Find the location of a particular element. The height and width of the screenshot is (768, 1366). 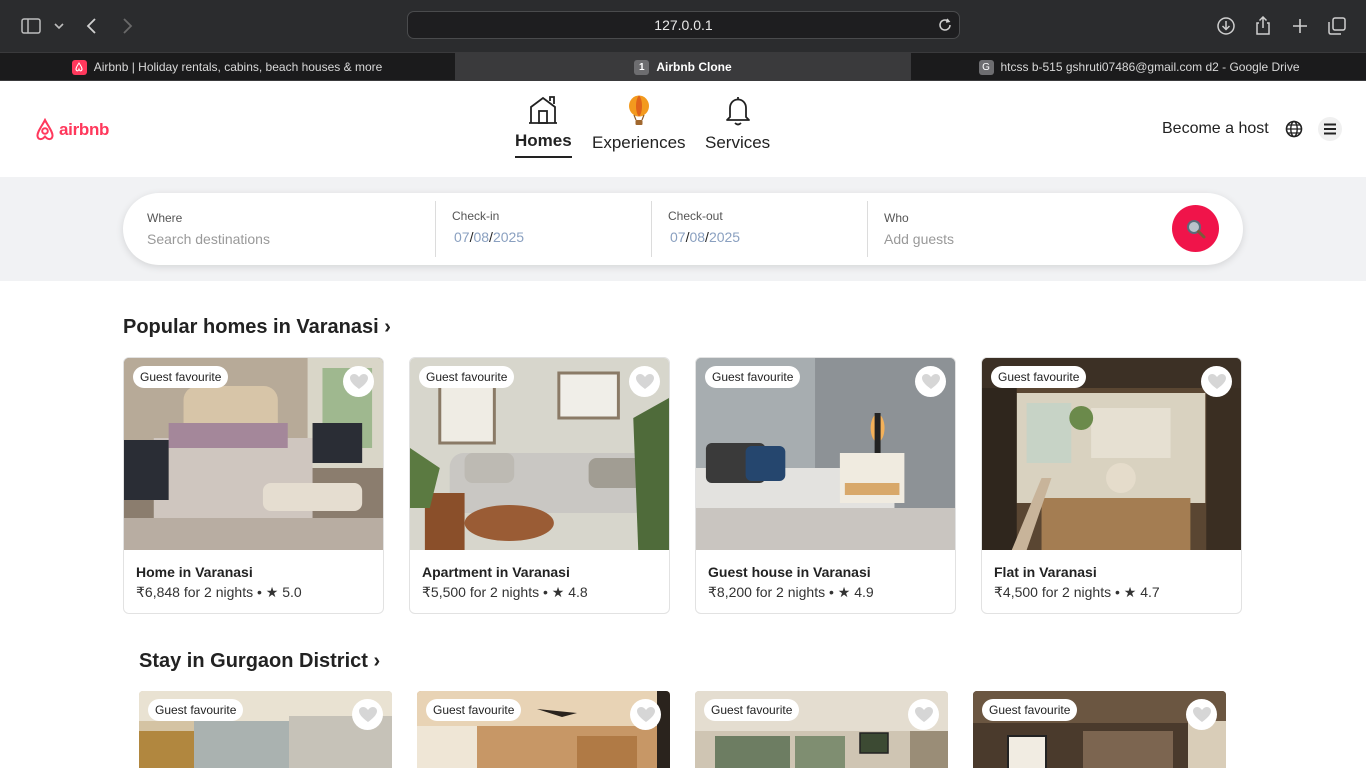

reload-icon is located at coordinates (945, 26).